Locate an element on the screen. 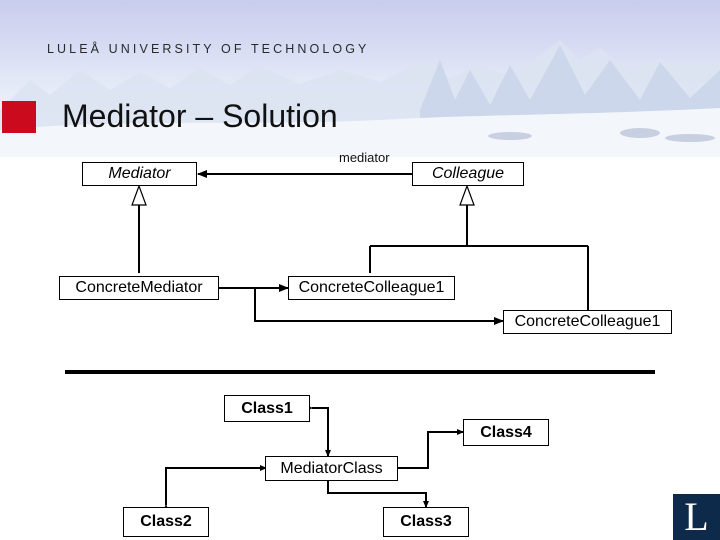  class-mediator-label: Mediator is located at coordinates (139, 173).